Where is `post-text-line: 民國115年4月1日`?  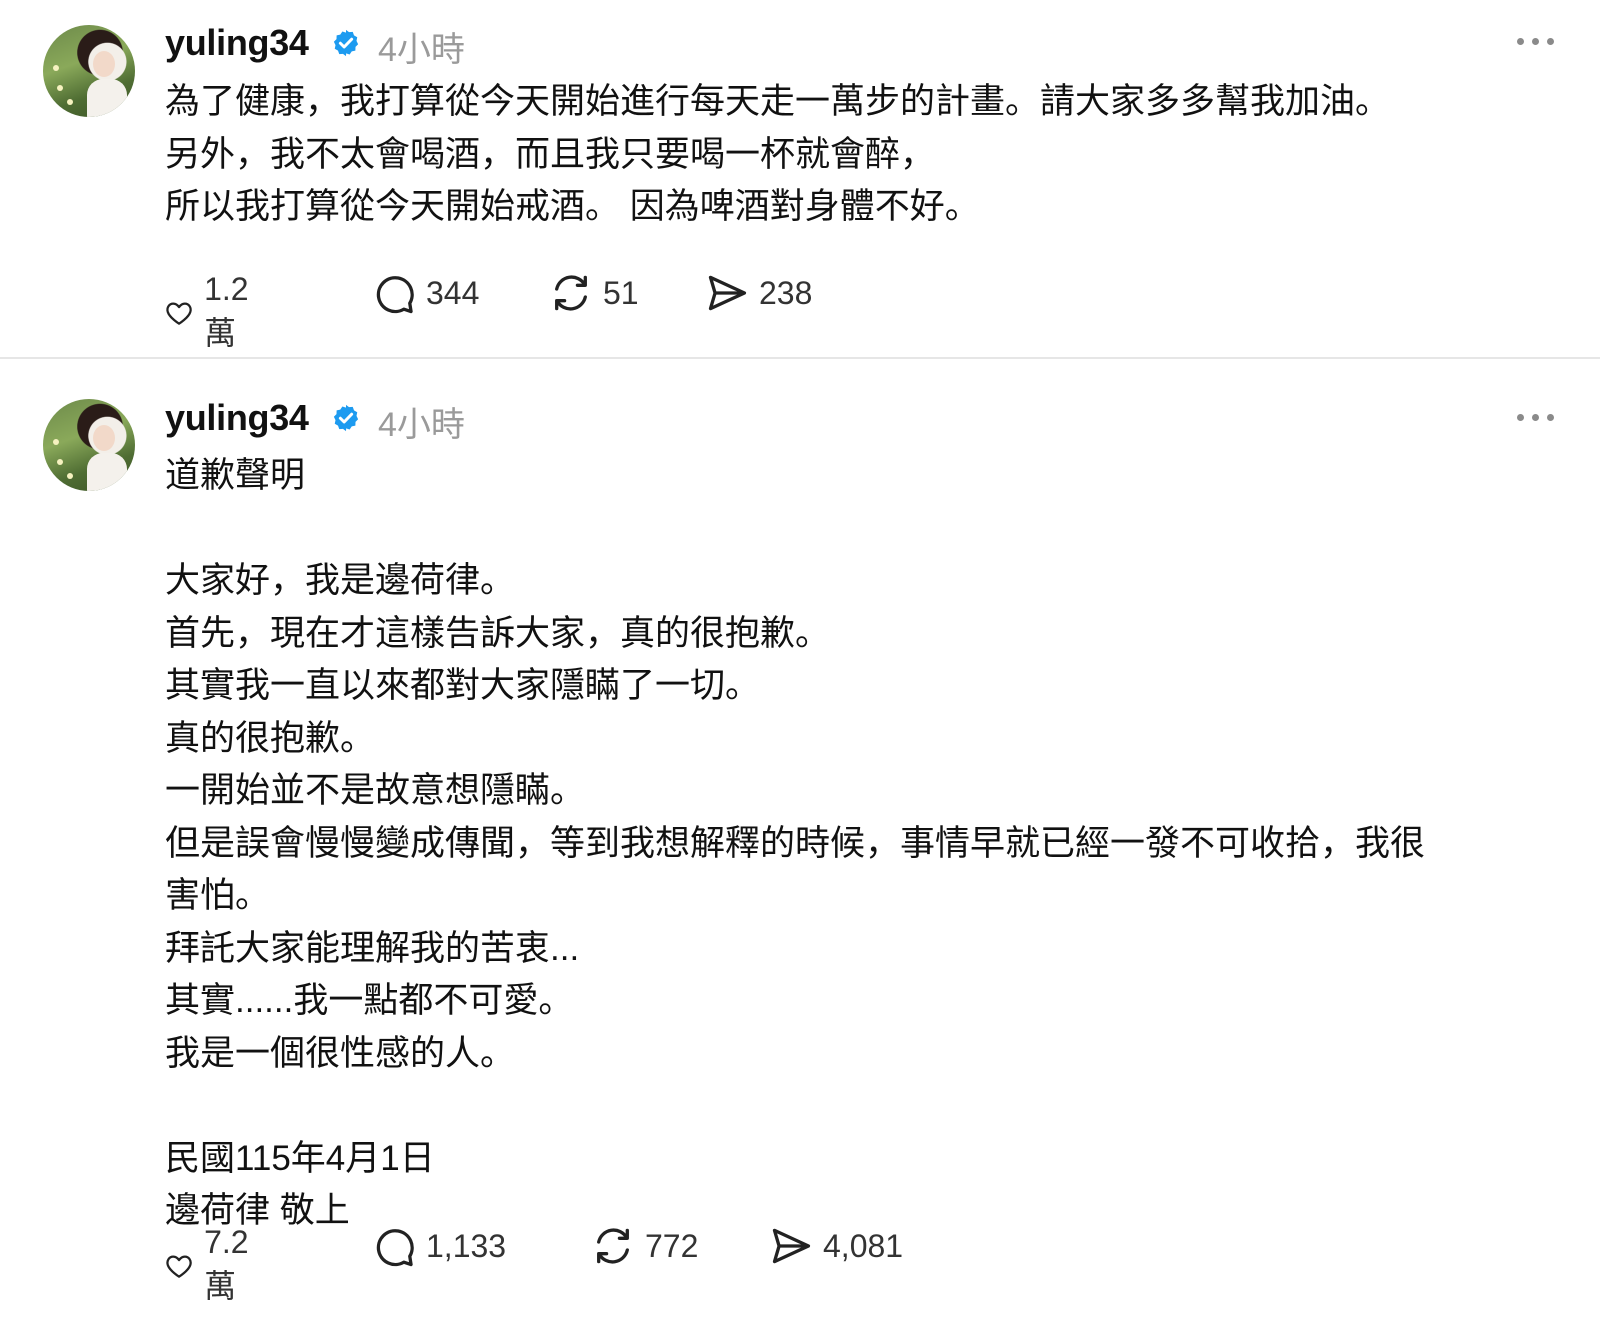 post-text-line: 民國115年4月1日 is located at coordinates (300, 1158).